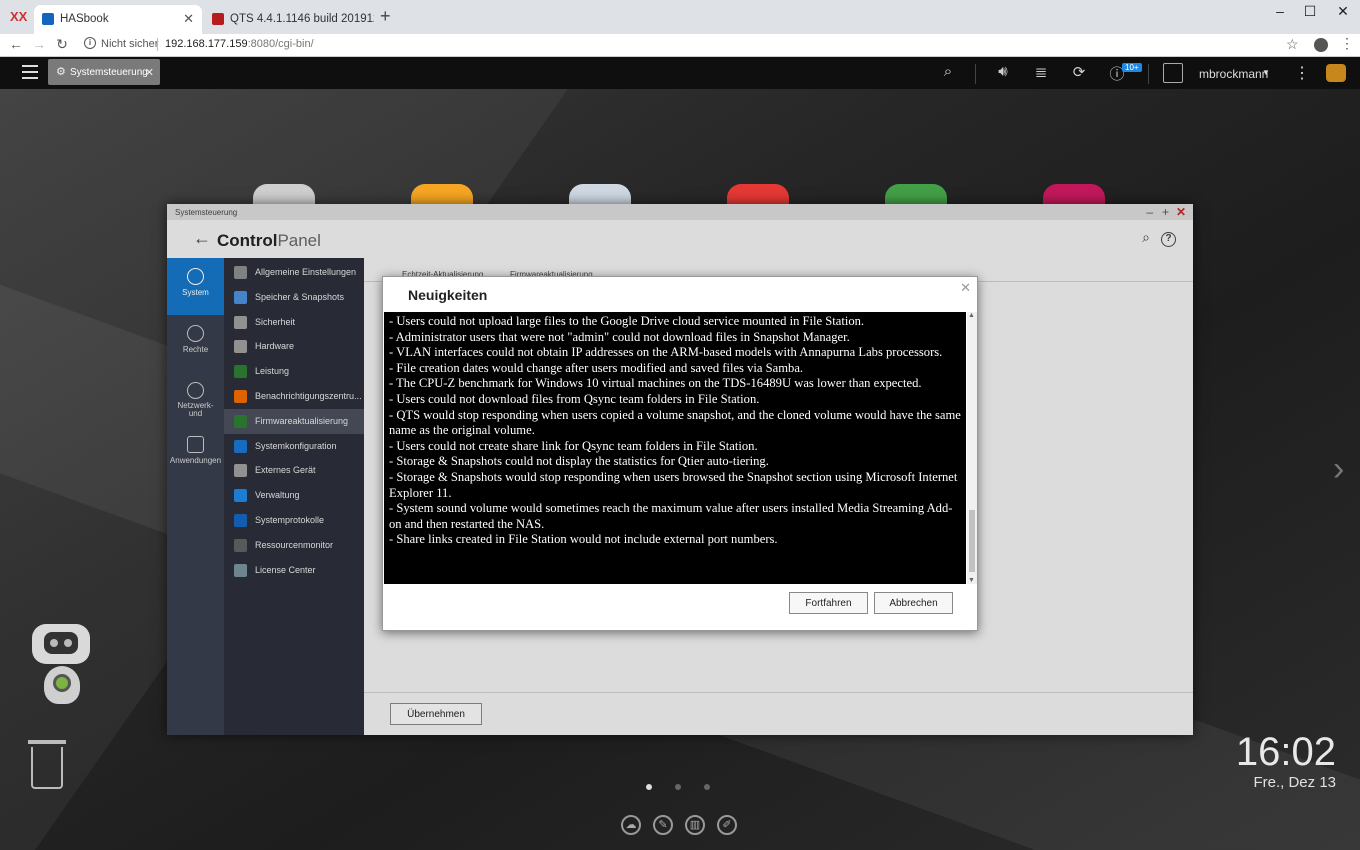 Image resolution: width=1360 pixels, height=850 pixels. What do you see at coordinates (695, 825) in the screenshot?
I see `library-icon: ▥` at bounding box center [695, 825].